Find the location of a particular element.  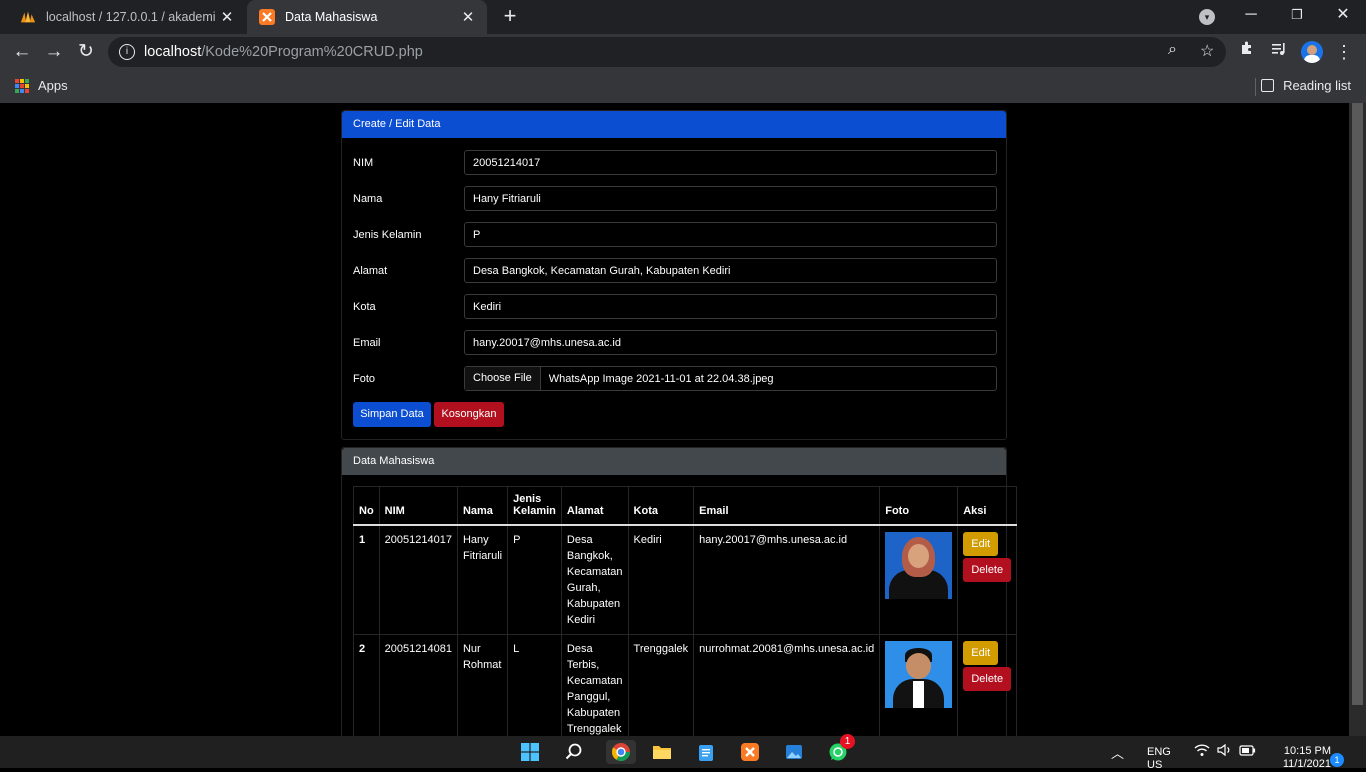

language-indicator: ENG US is located at coordinates (1159, 759).